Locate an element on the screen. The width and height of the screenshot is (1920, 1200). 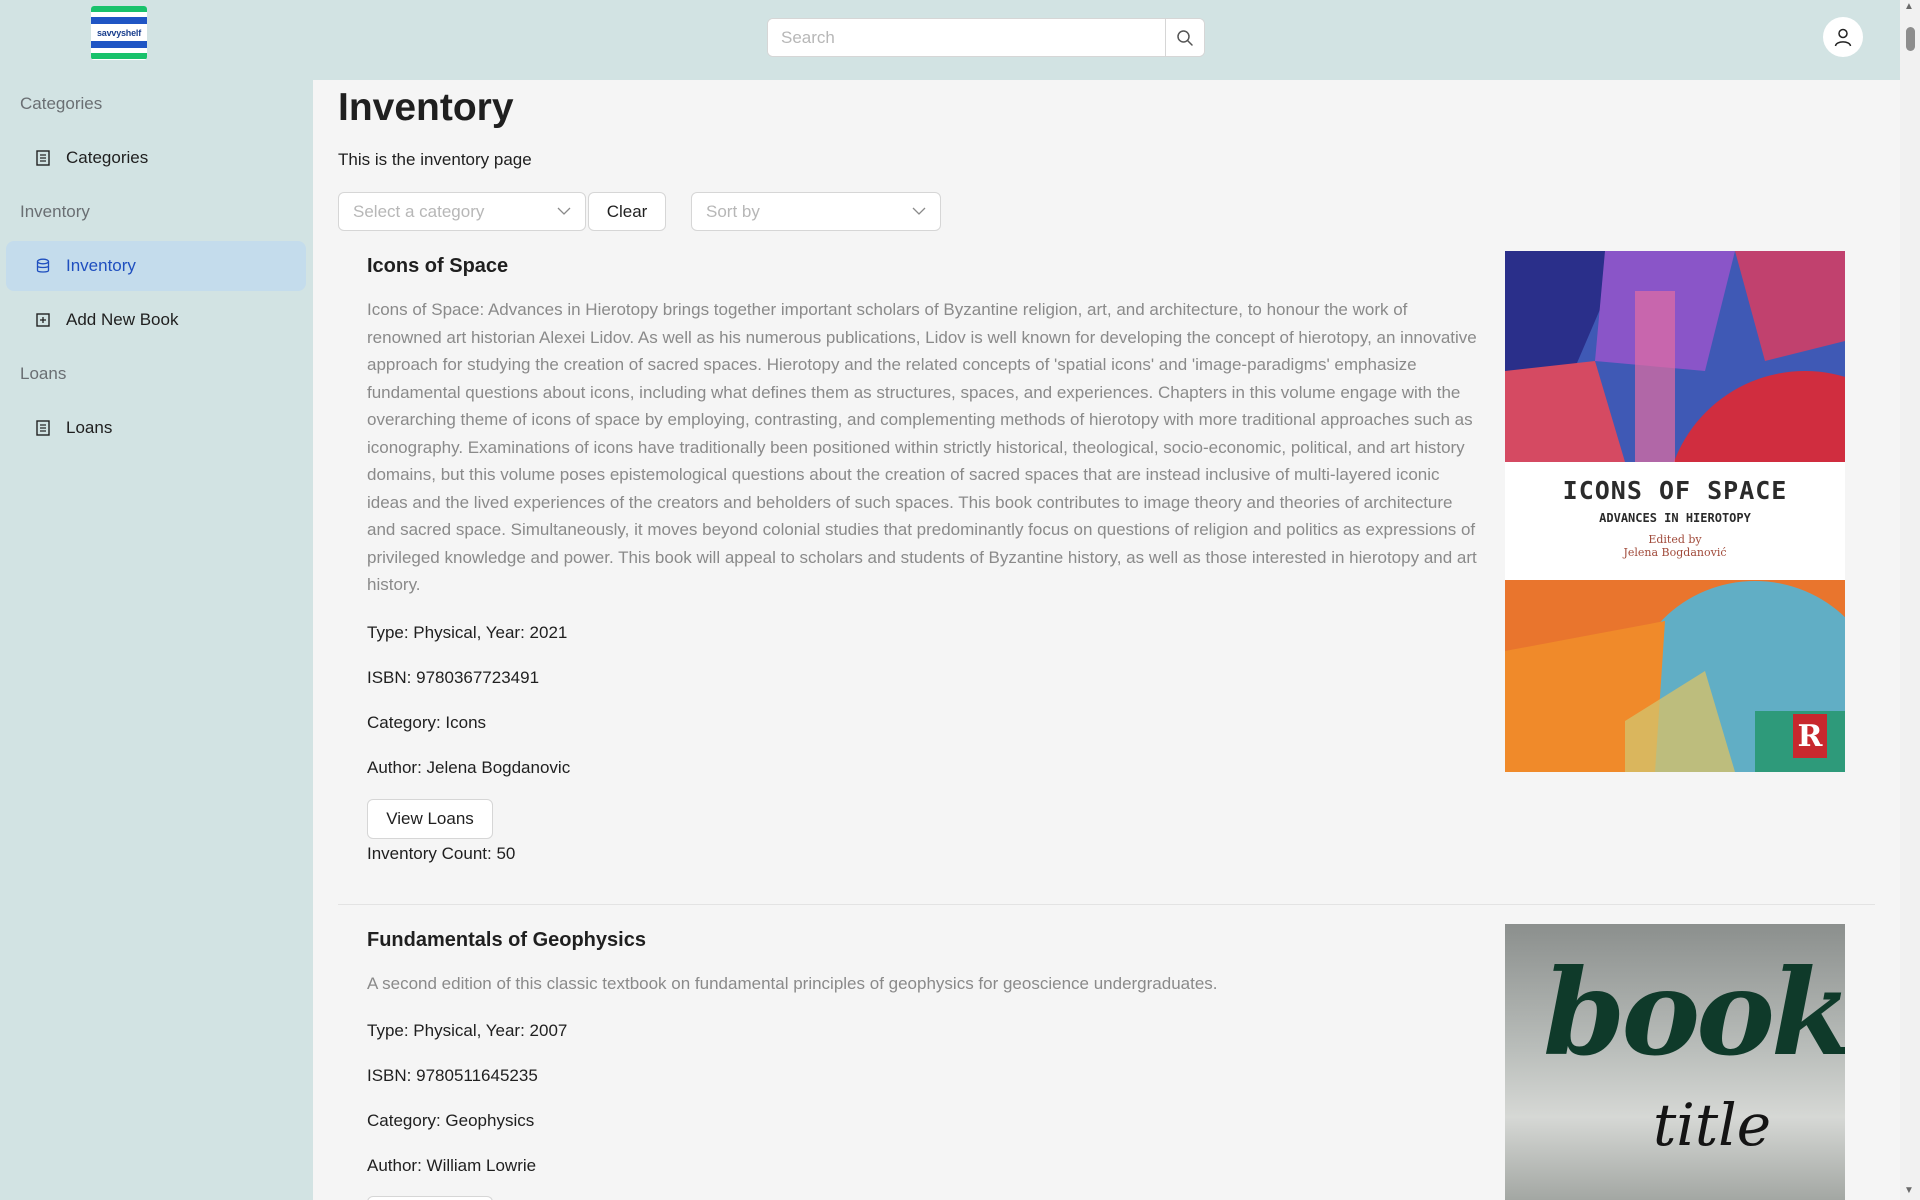
scroll-down-arrow-icon: ▼ is located at coordinates (1909, 1191).